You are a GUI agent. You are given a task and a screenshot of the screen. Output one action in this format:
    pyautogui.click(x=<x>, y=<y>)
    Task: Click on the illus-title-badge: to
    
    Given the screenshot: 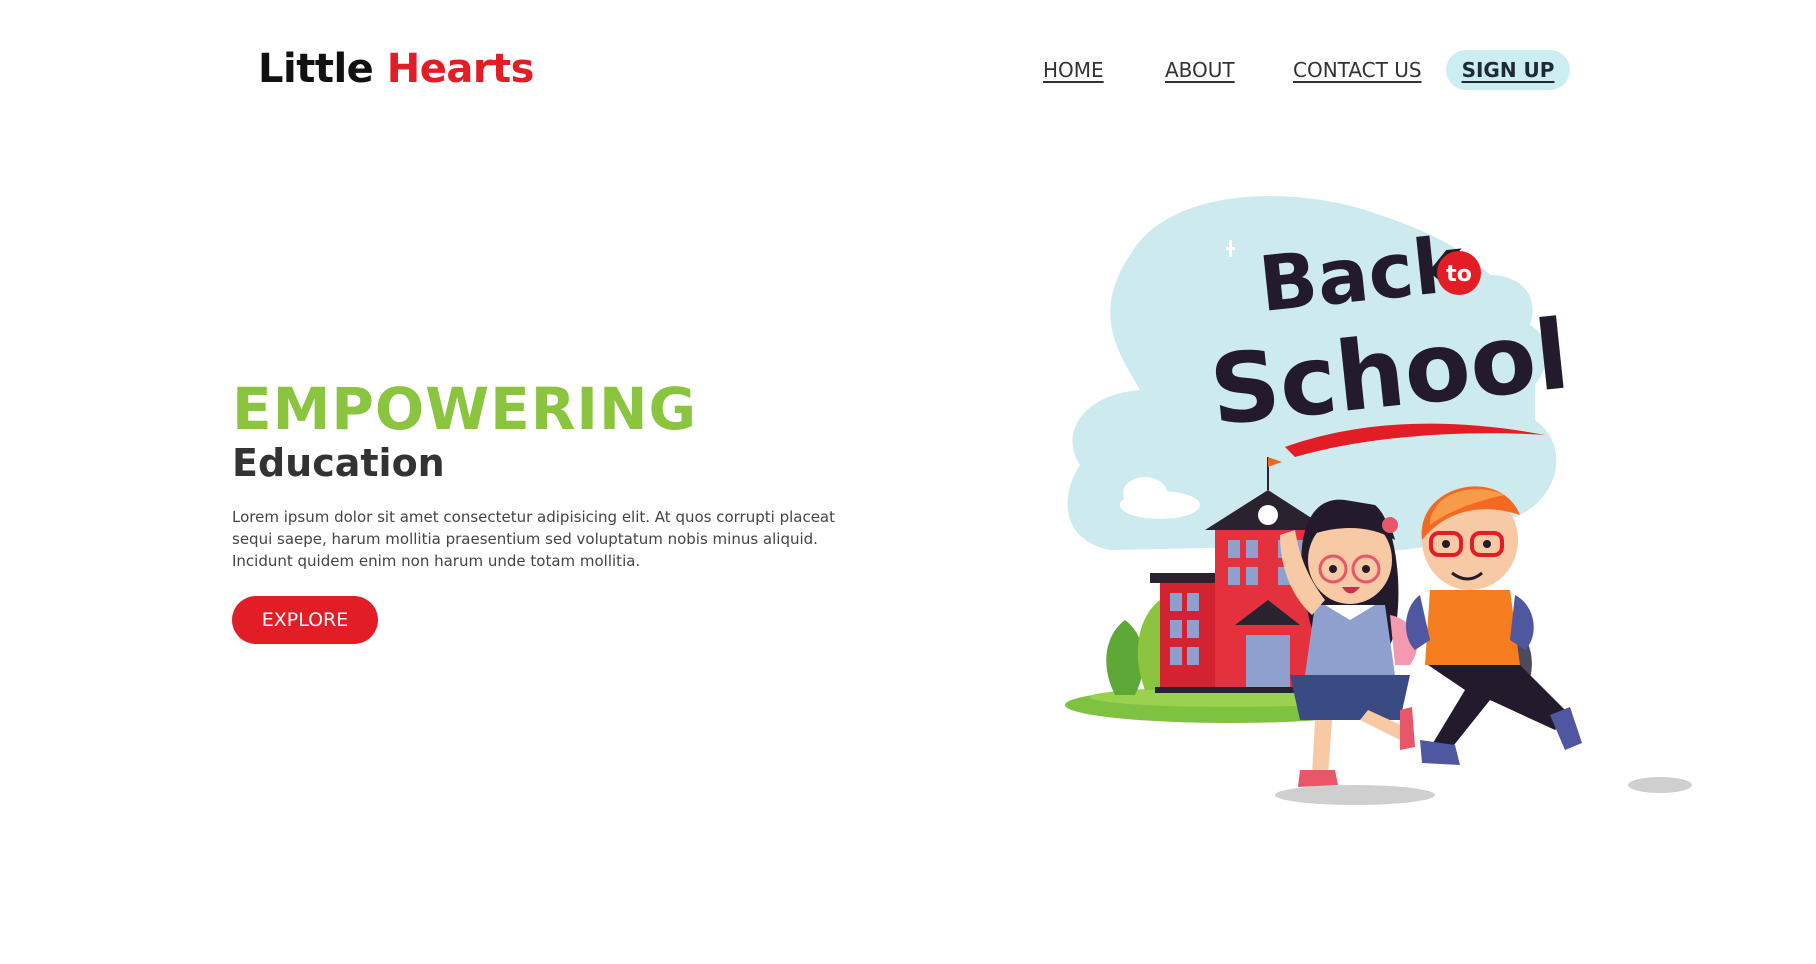 What is the action you would take?
    pyautogui.click(x=1459, y=274)
    